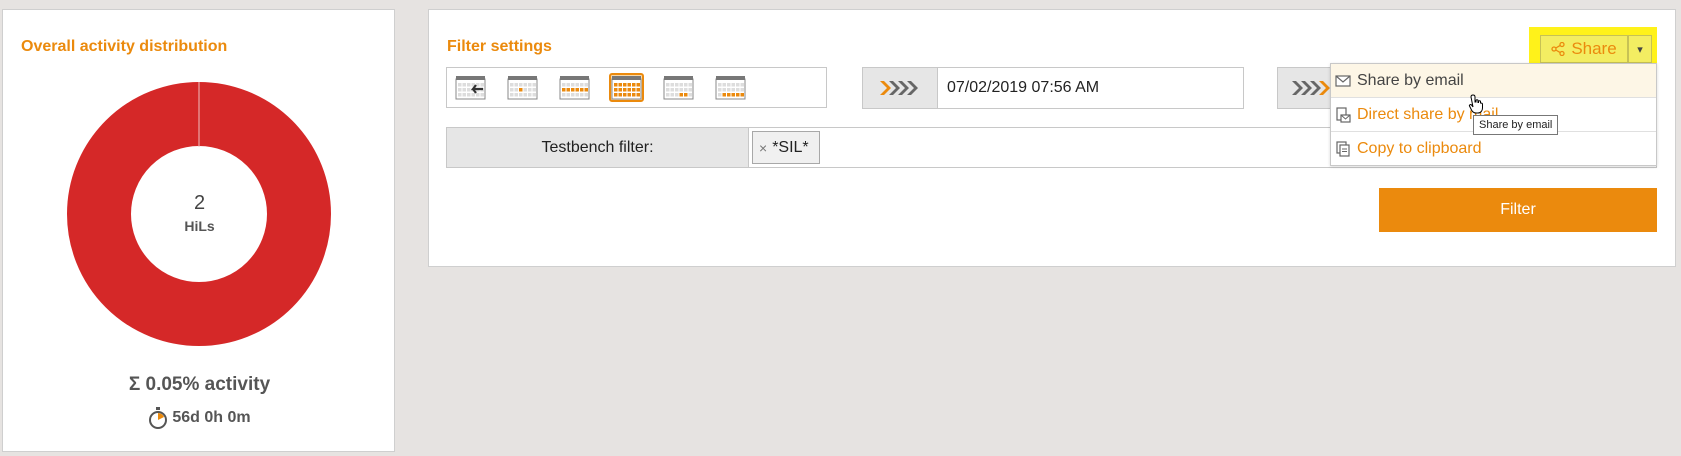 The height and width of the screenshot is (456, 1681). Describe the element at coordinates (1343, 149) in the screenshot. I see `clipboard-icon` at that location.